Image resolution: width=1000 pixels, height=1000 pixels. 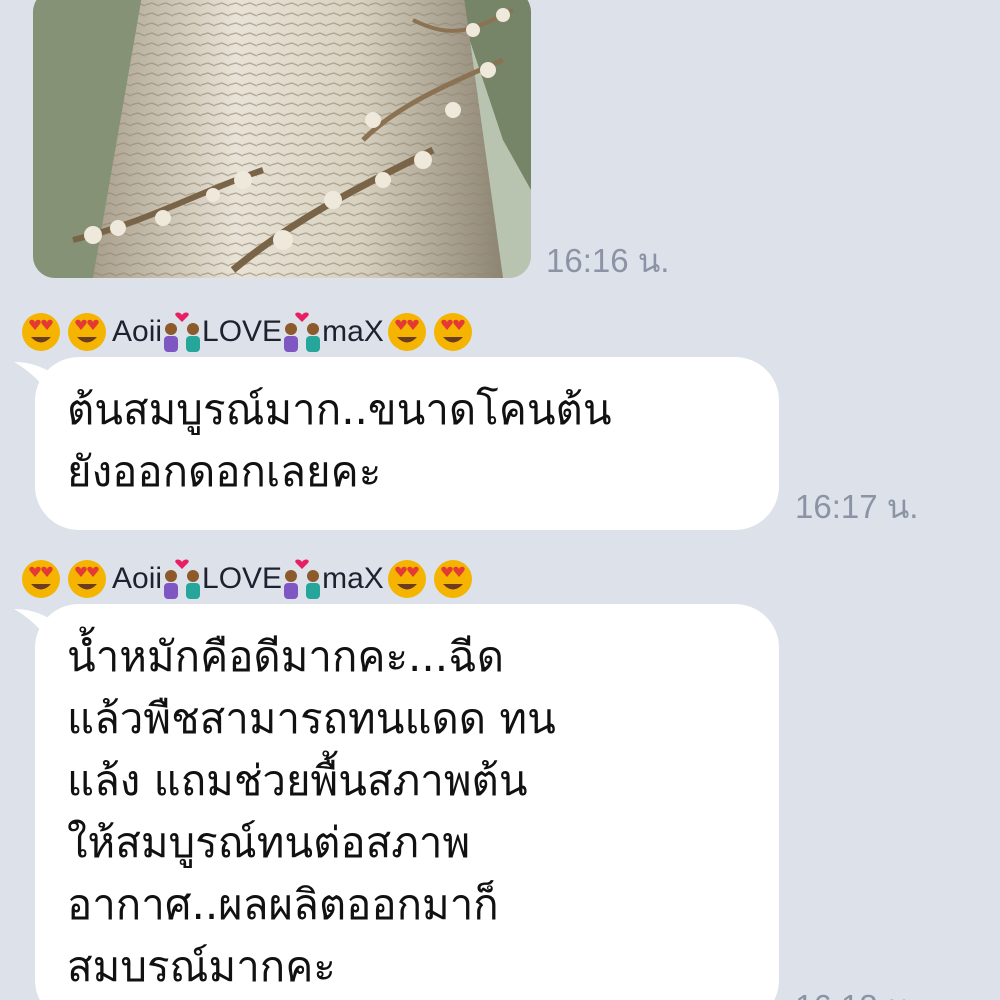 What do you see at coordinates (856, 990) in the screenshot?
I see `message-time: 16:18 น.` at bounding box center [856, 990].